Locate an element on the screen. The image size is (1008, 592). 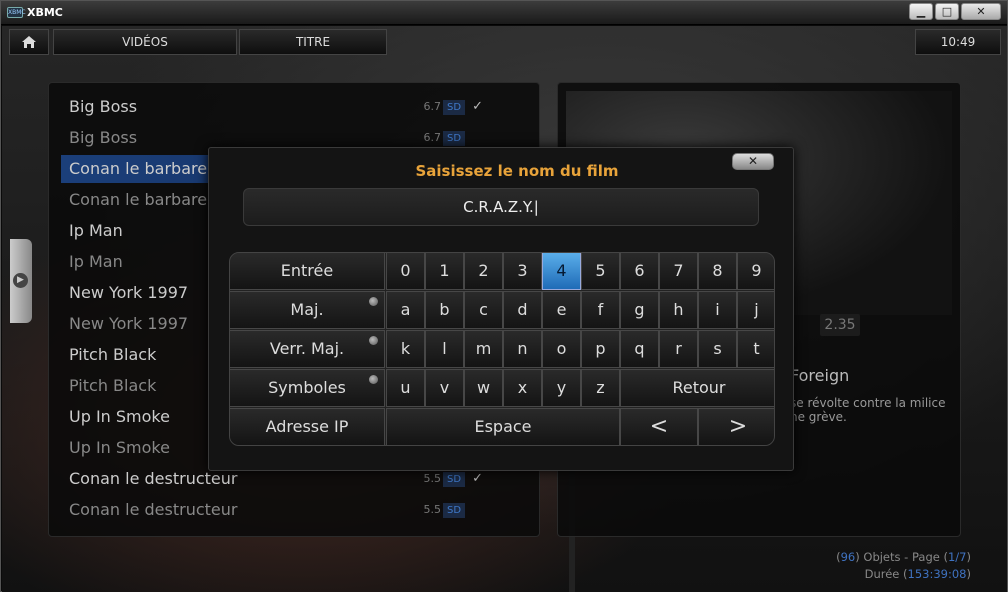
key-r: r is located at coordinates (678, 349).